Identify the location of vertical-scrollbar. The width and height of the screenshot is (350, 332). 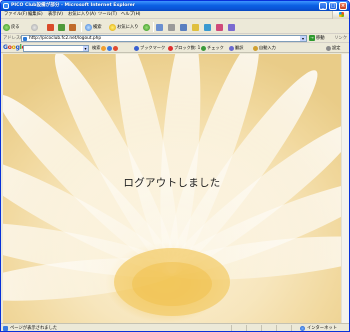
(345, 188).